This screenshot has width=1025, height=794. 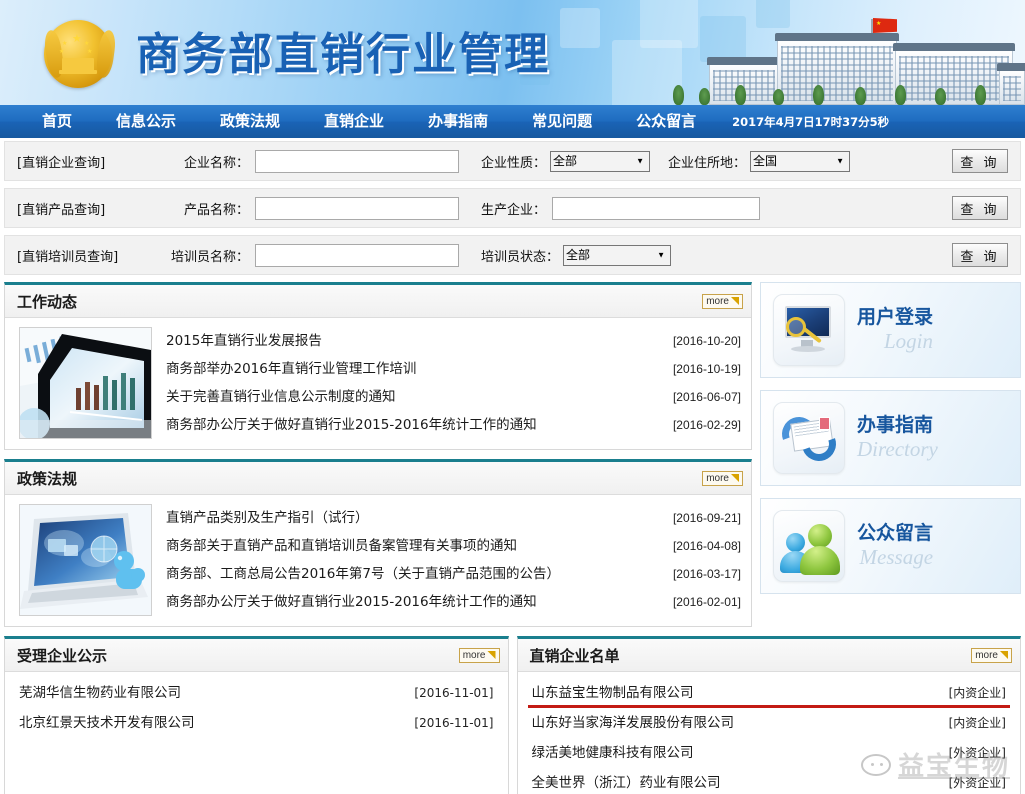 I want to click on manufacturer-input, so click(x=656, y=208).